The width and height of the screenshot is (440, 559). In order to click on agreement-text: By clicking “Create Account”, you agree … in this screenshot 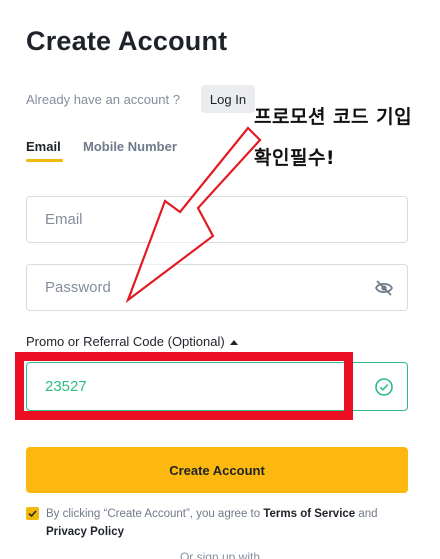, I will do `click(226, 523)`.